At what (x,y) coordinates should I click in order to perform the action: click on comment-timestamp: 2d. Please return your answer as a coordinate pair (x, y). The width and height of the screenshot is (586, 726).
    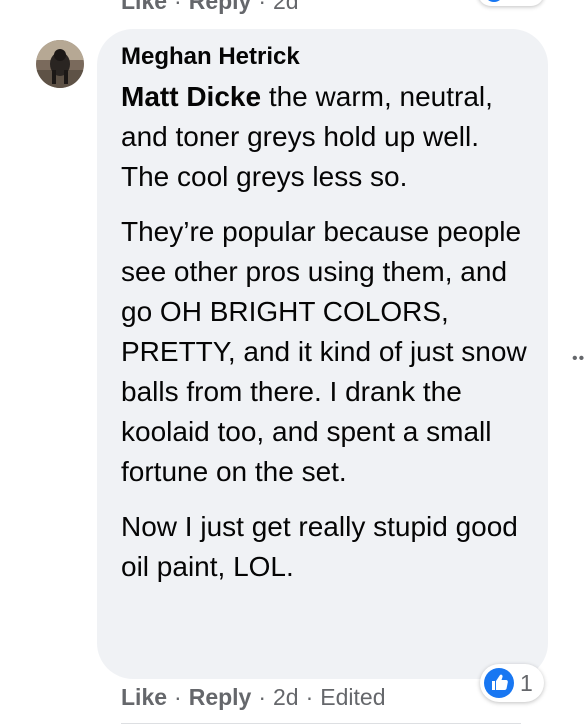
    Looking at the image, I should click on (286, 697).